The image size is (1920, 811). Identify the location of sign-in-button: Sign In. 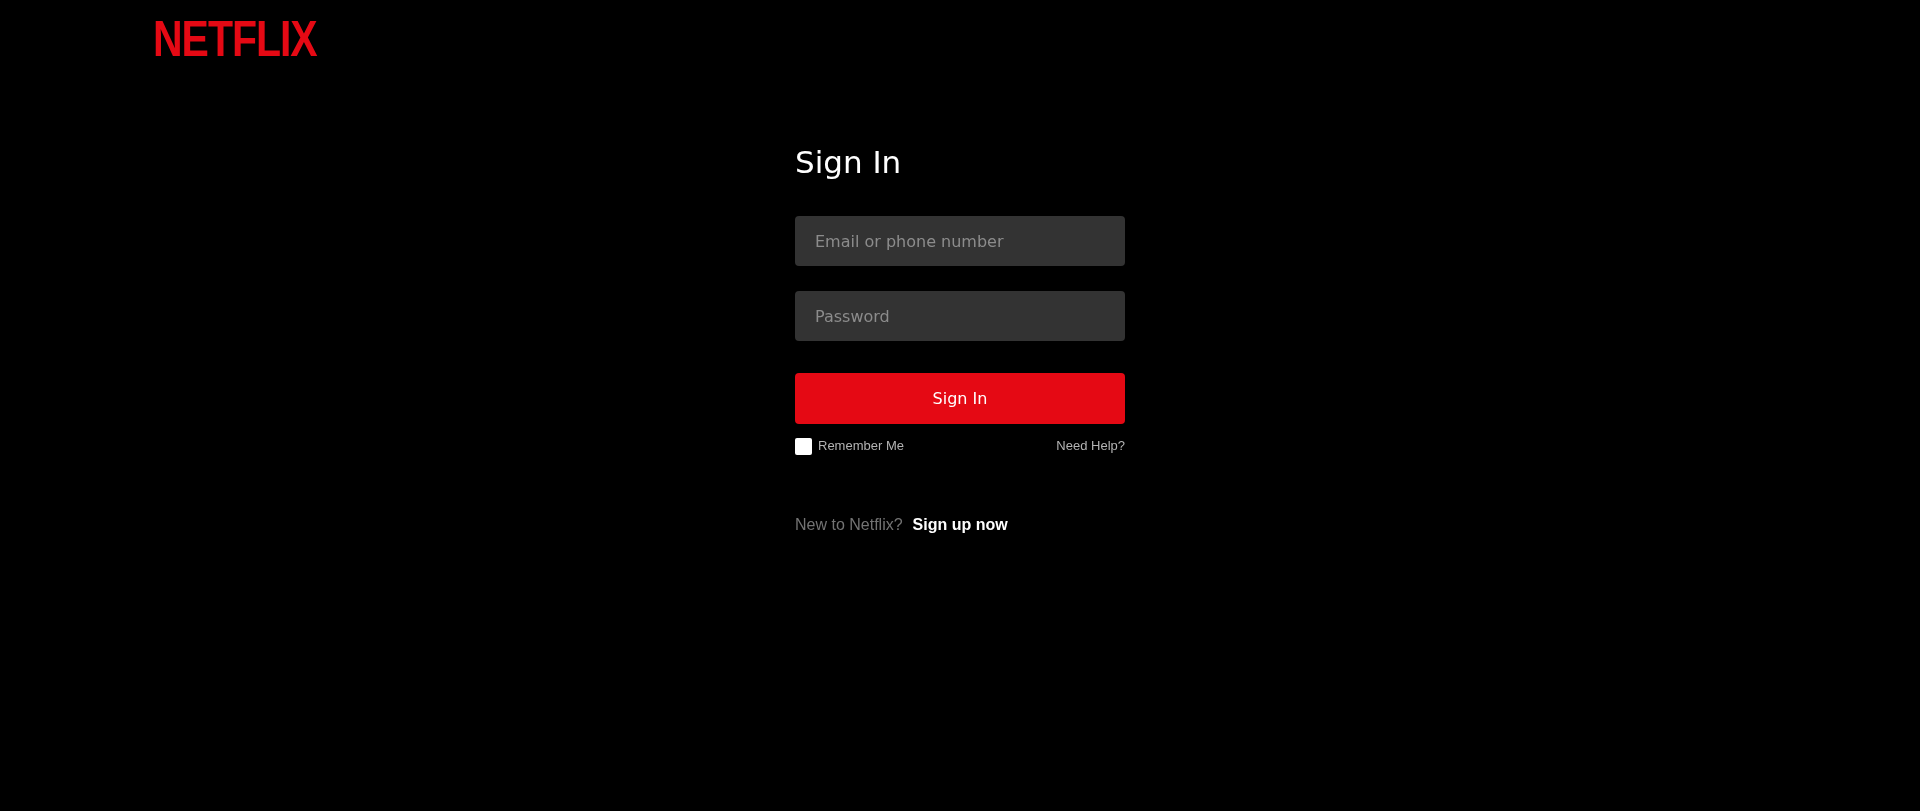
(960, 398).